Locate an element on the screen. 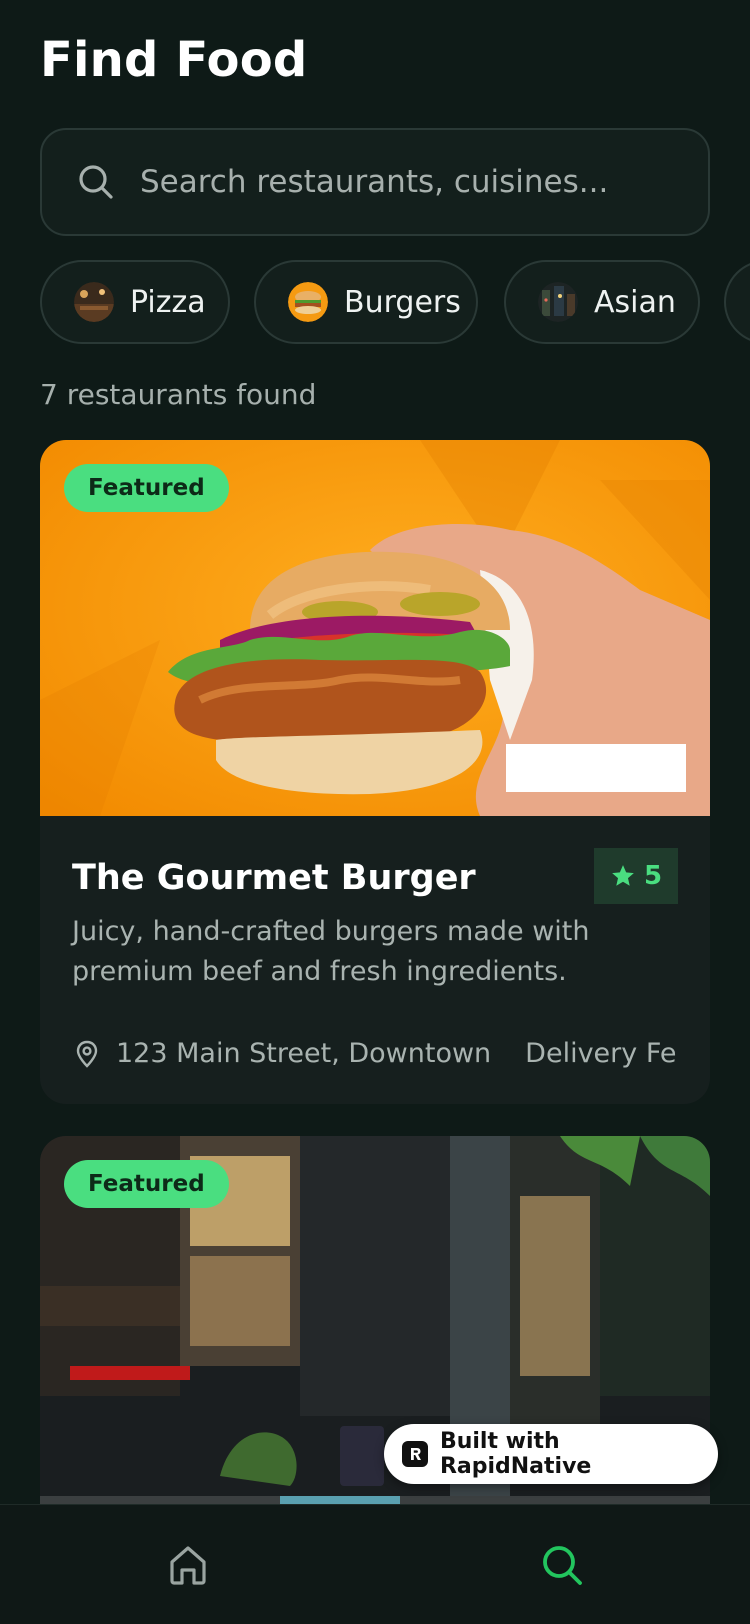  tab-search is located at coordinates (562, 1565).